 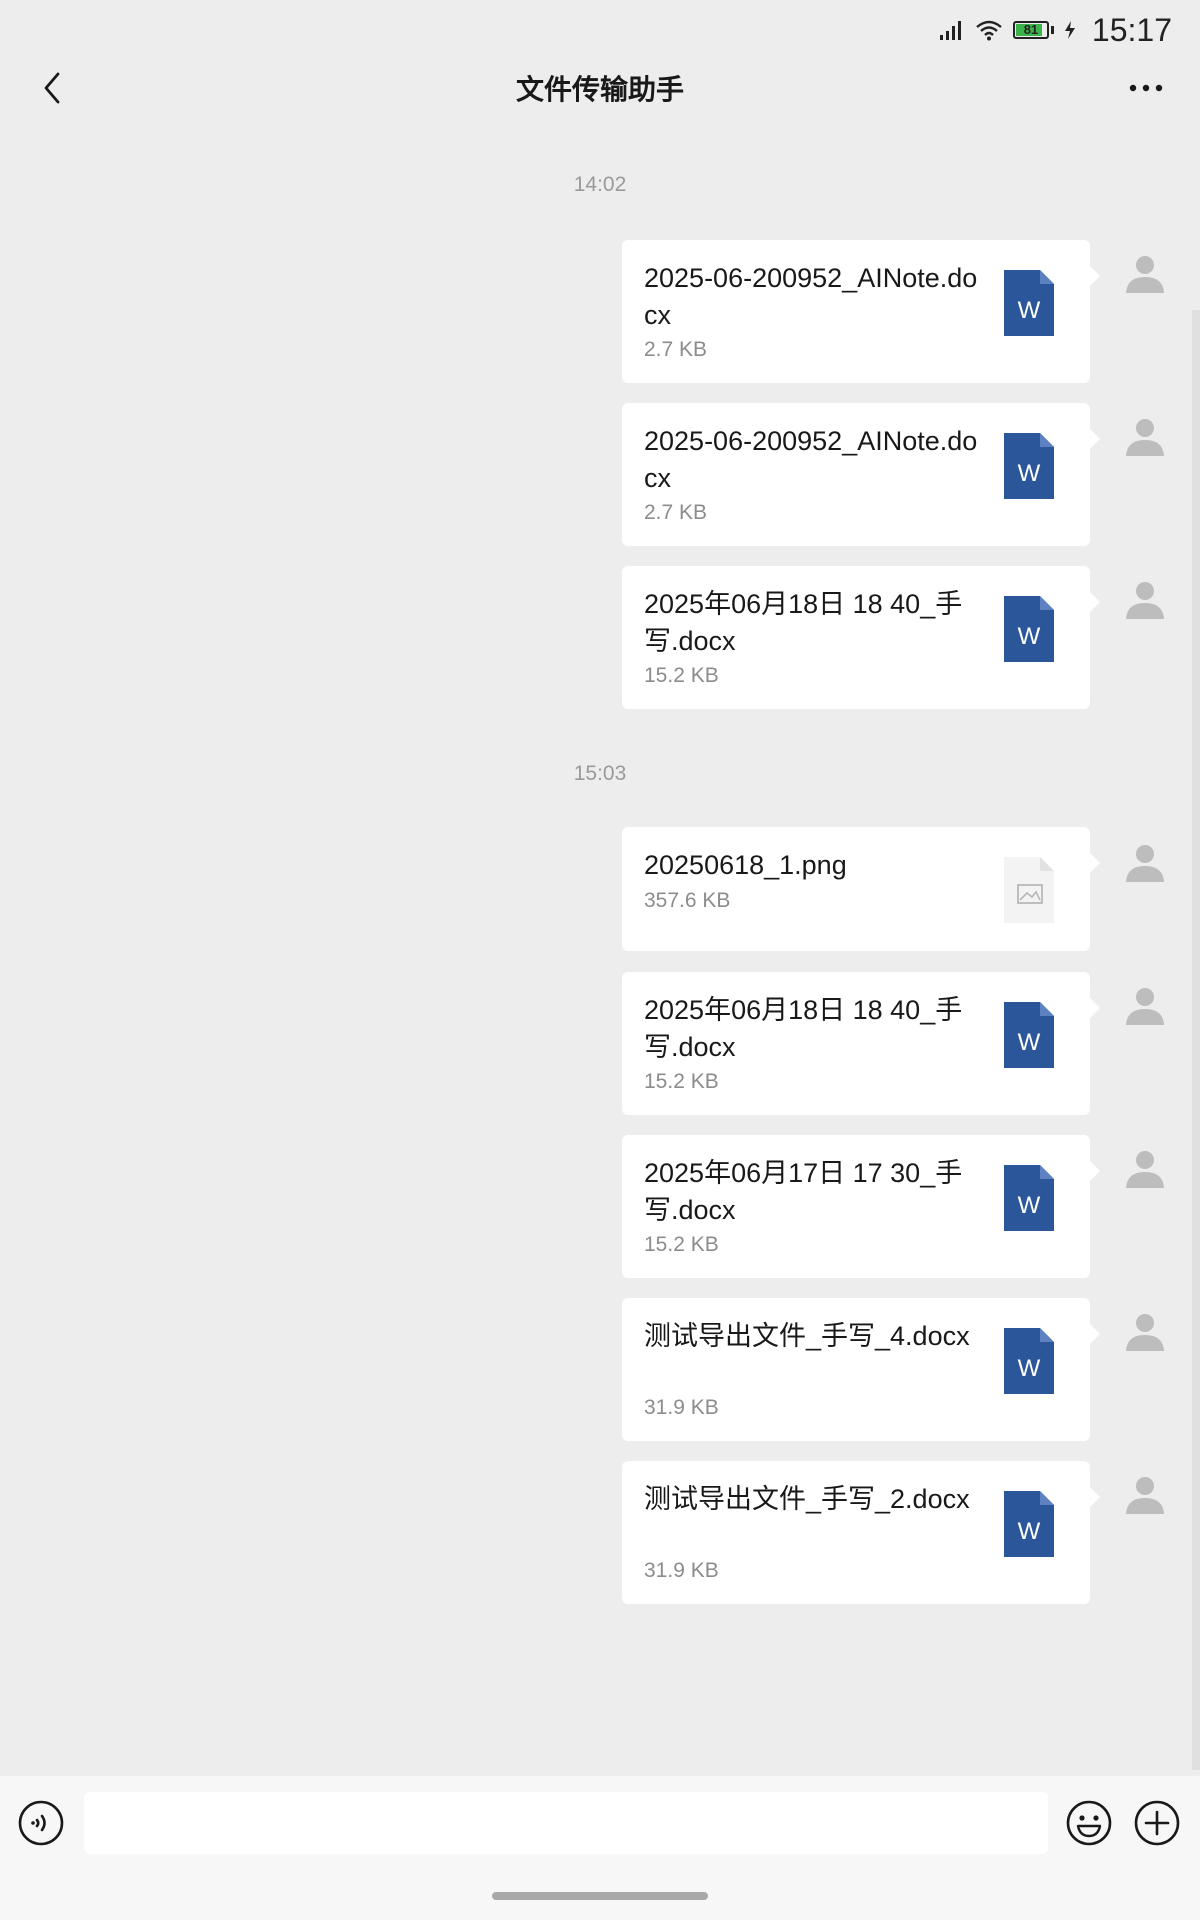 I want to click on more-dots-icon, so click(x=1146, y=88).